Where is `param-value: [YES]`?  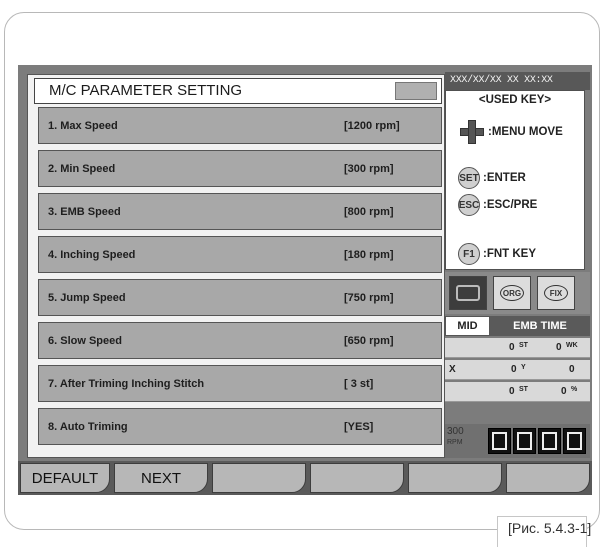
param-value: [YES] is located at coordinates (359, 427).